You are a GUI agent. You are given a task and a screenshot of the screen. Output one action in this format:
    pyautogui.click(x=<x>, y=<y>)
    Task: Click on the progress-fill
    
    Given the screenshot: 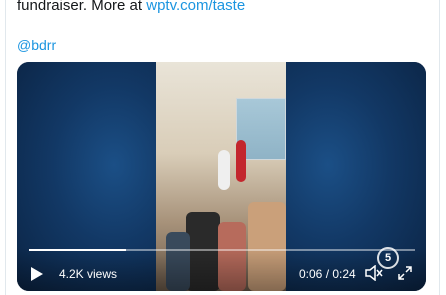 What is the action you would take?
    pyautogui.click(x=77, y=250)
    